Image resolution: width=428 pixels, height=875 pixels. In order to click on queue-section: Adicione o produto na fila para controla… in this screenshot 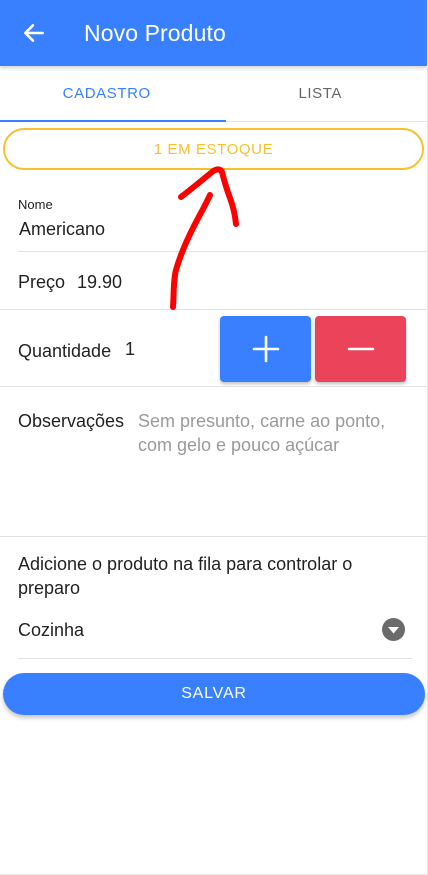, I will do `click(213, 598)`.